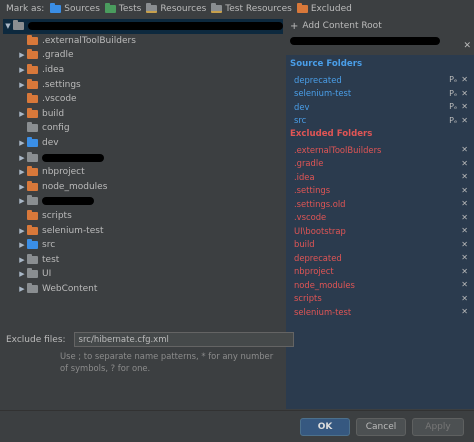  What do you see at coordinates (314, 271) in the screenshot?
I see `folder-name: nbproject` at bounding box center [314, 271].